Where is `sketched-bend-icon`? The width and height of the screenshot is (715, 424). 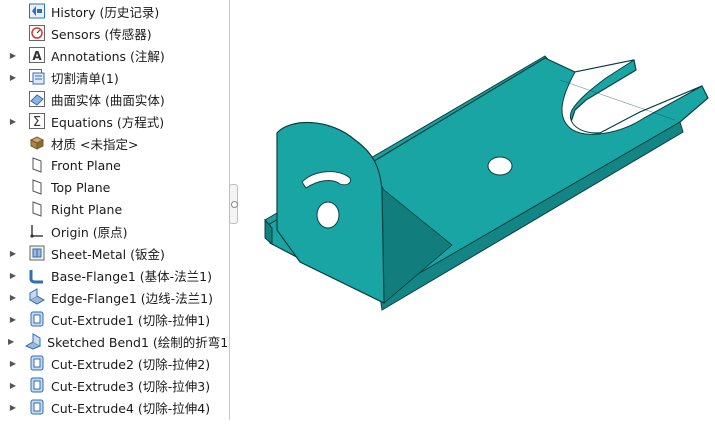 sketched-bend-icon is located at coordinates (33, 341).